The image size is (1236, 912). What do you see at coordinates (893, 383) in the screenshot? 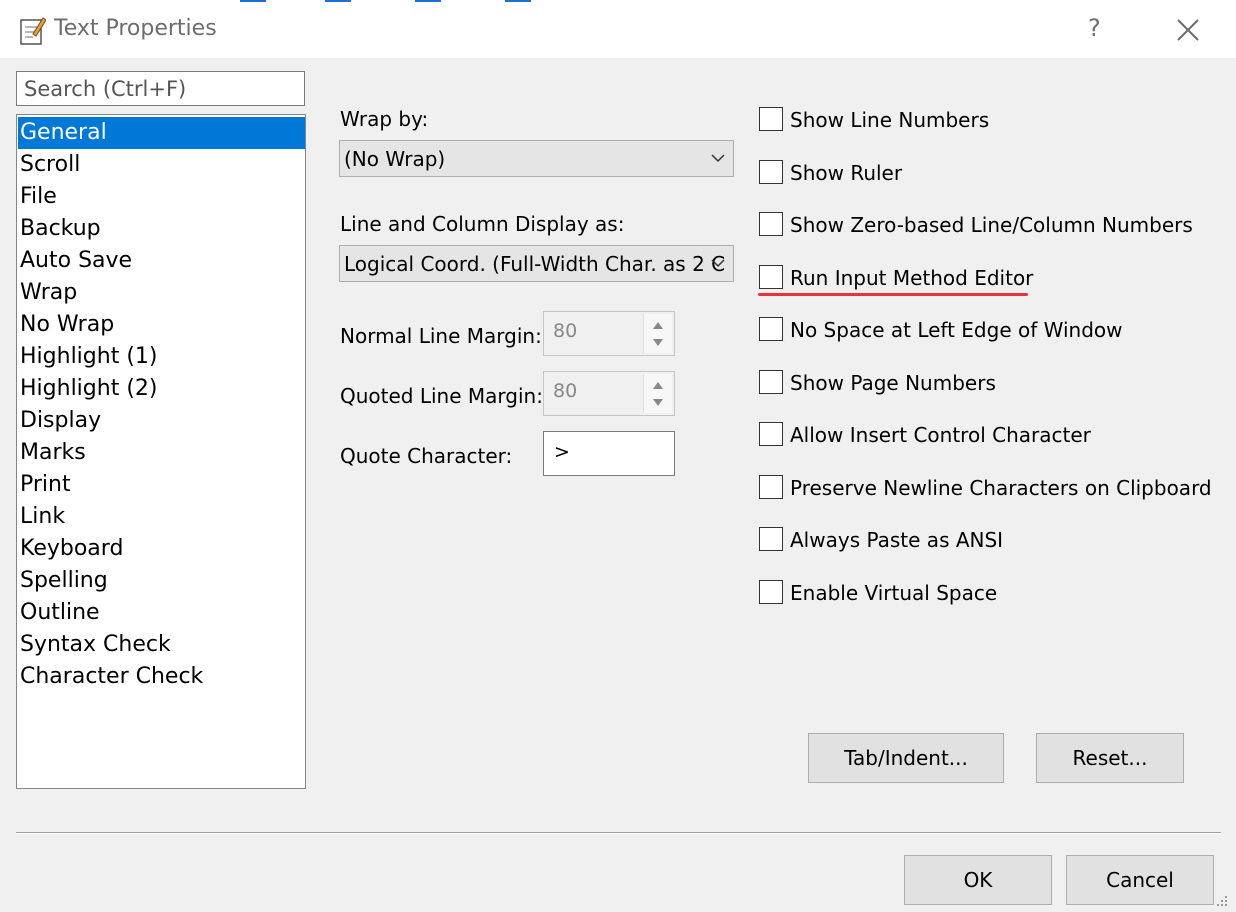
I see `option-label: Show Page Numbers` at bounding box center [893, 383].